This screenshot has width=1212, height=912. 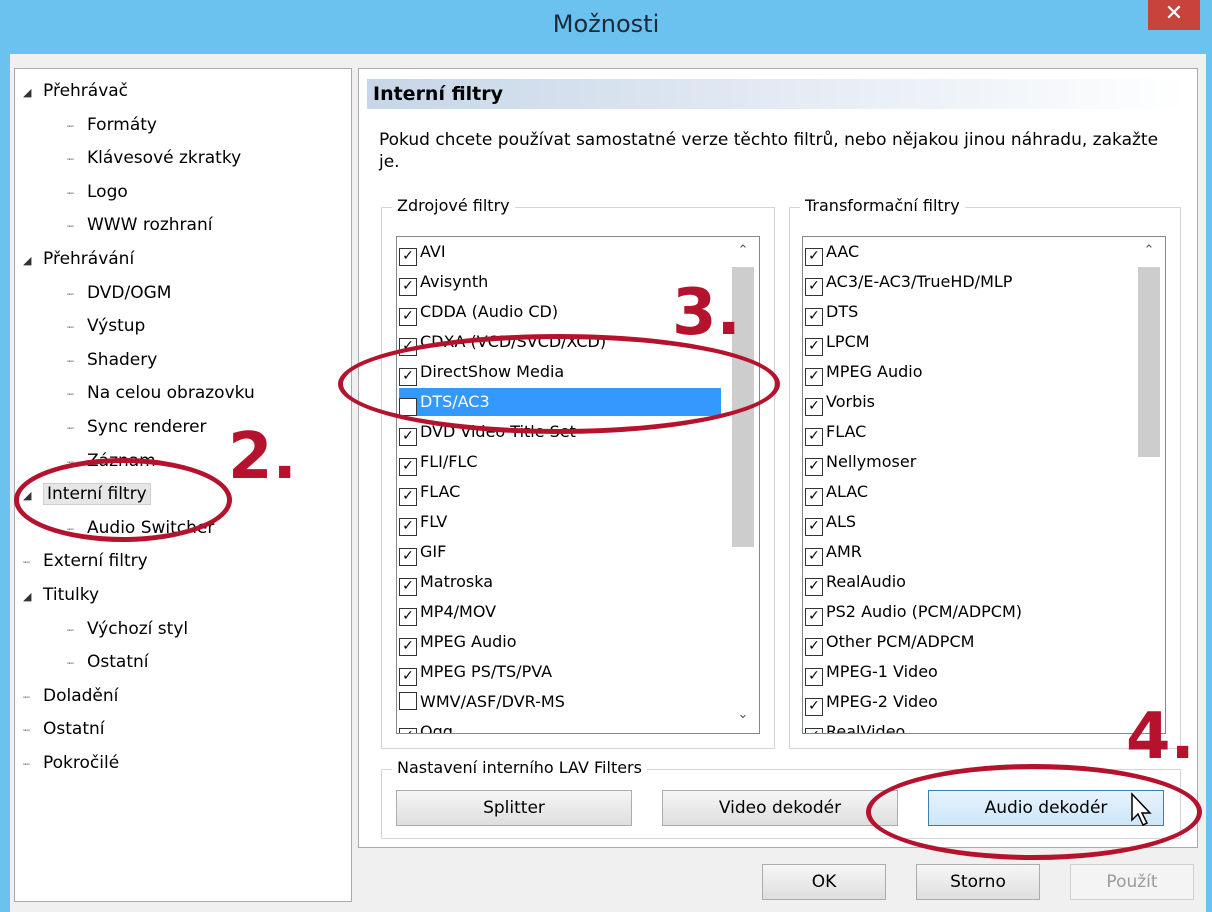 I want to click on tree-item-label: Logo, so click(x=107, y=192).